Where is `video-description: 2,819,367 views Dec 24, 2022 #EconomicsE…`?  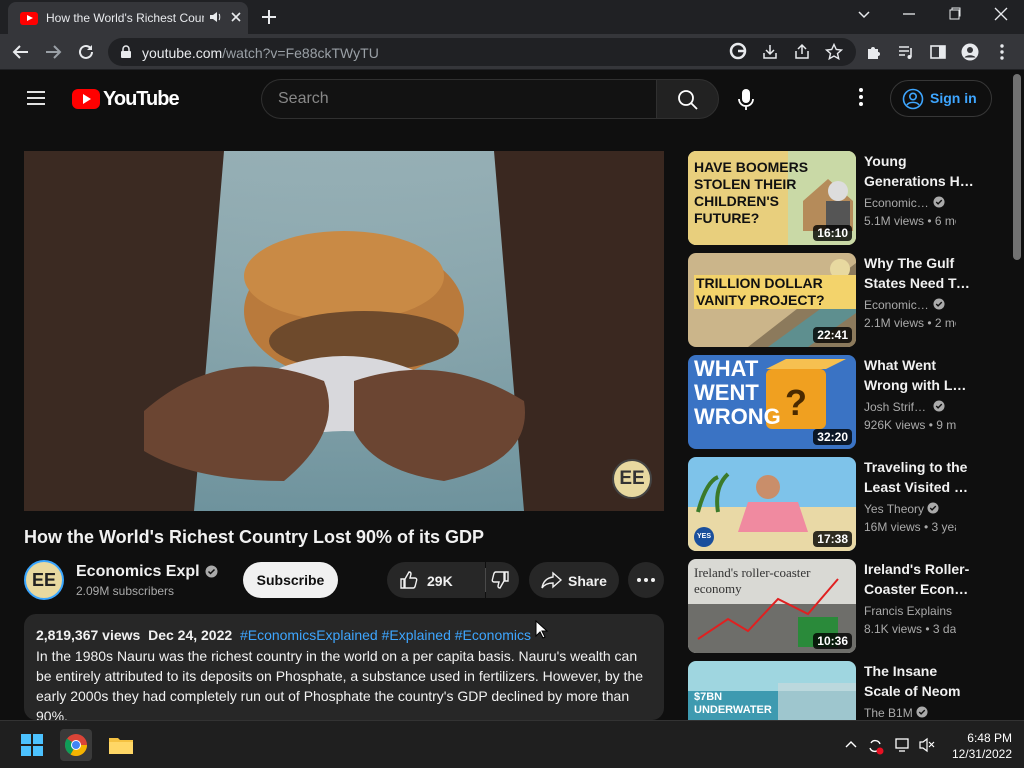
video-description: 2,819,367 views Dec 24, 2022 #EconomicsE… is located at coordinates (344, 667).